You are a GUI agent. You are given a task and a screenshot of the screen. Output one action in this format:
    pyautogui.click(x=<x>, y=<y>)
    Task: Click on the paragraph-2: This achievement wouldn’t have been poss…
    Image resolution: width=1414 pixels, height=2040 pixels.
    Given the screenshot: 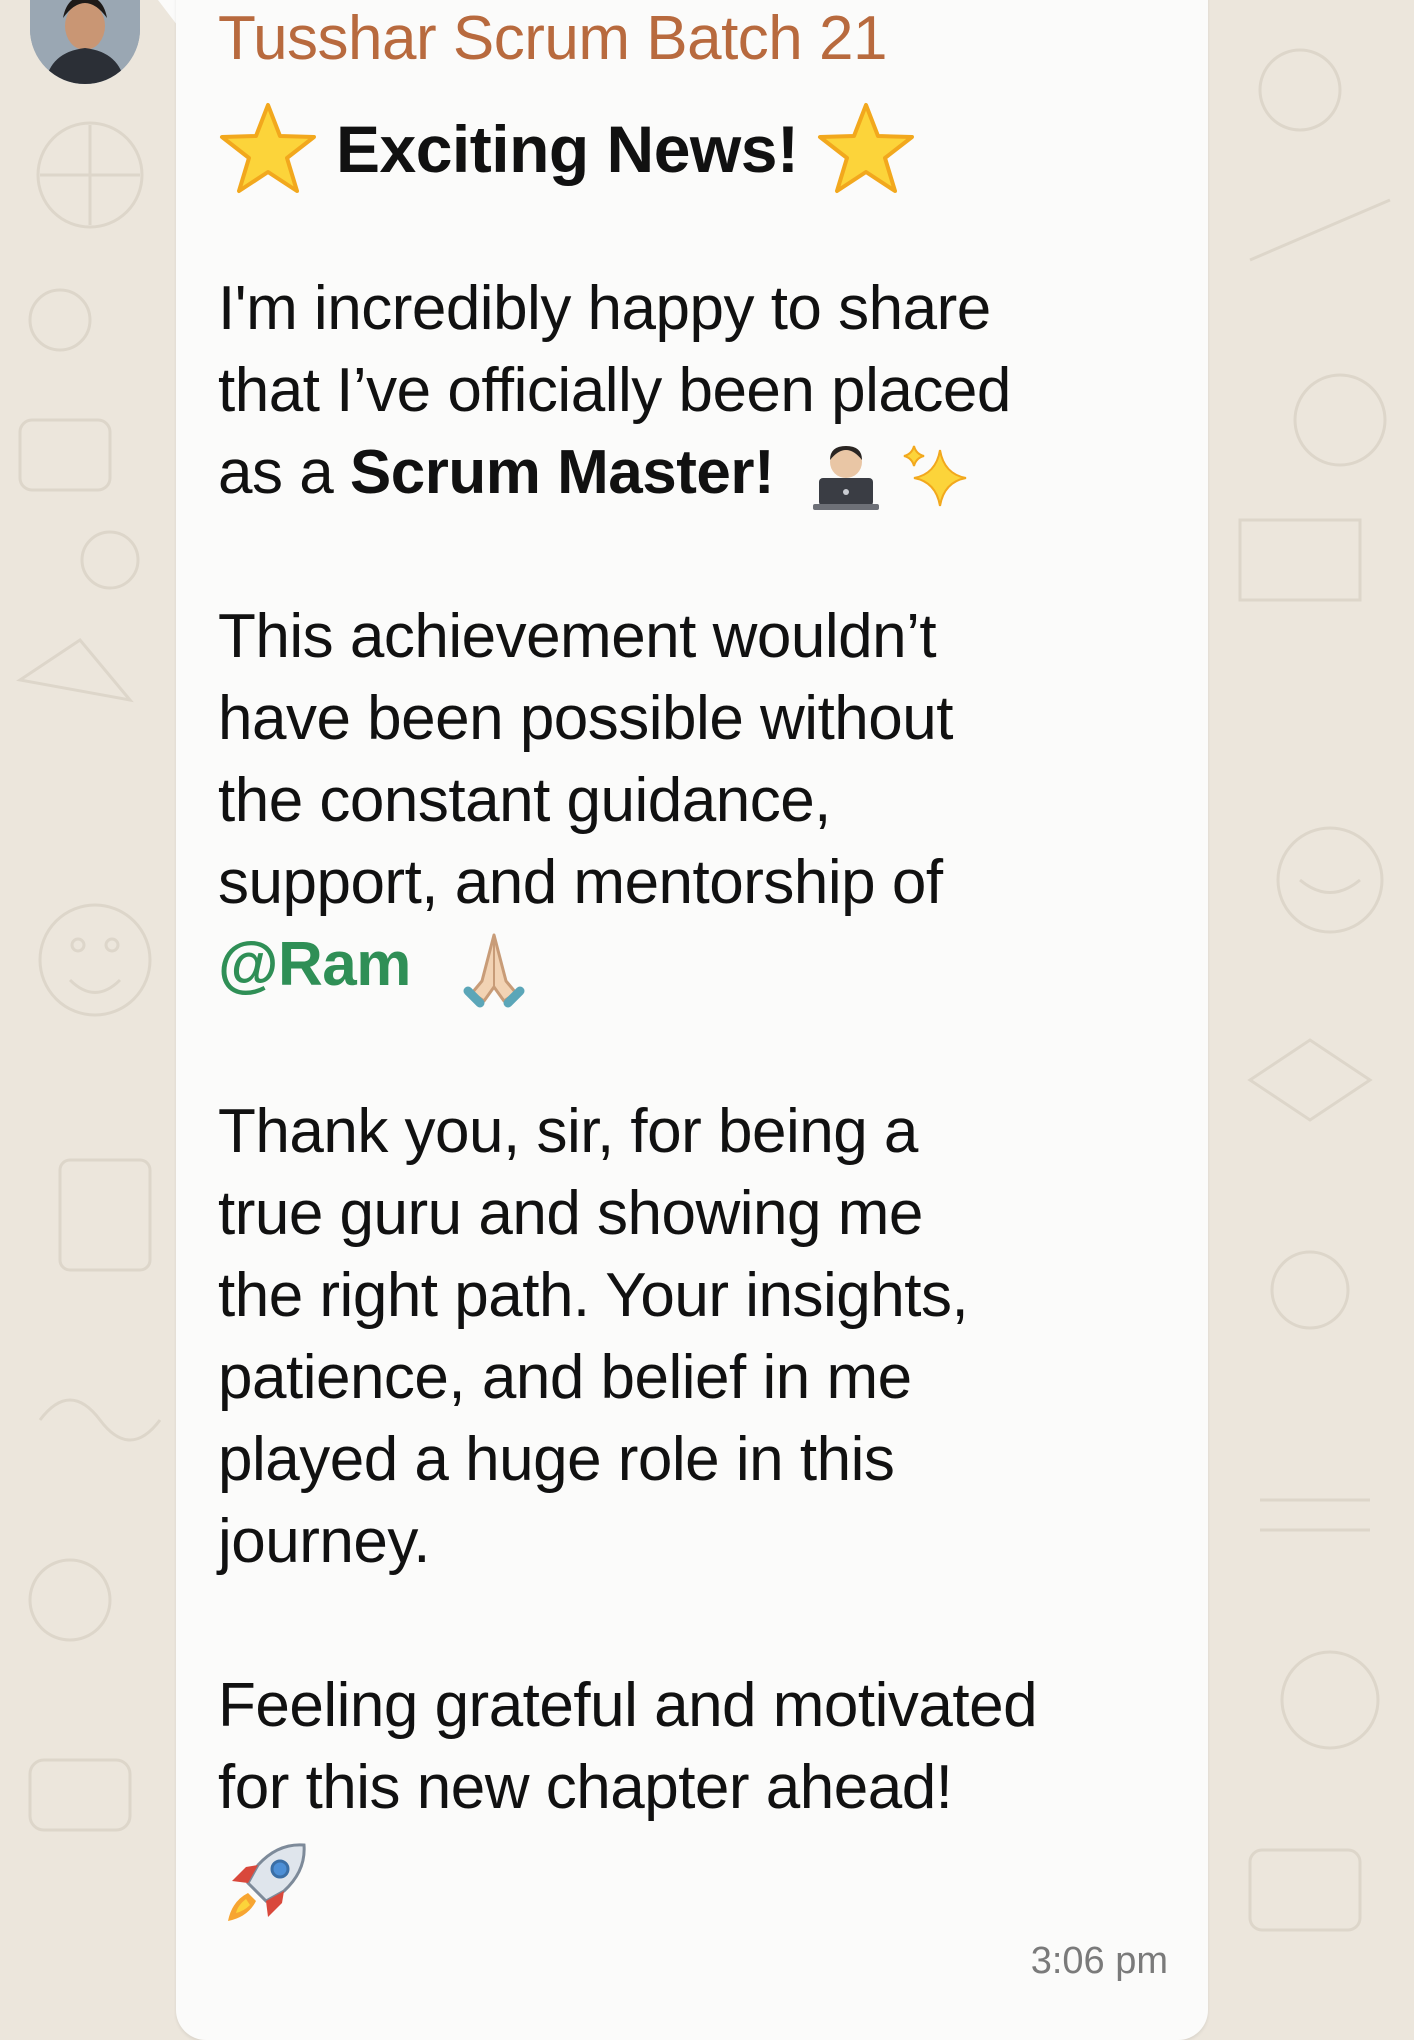 What is the action you would take?
    pyautogui.click(x=698, y=802)
    